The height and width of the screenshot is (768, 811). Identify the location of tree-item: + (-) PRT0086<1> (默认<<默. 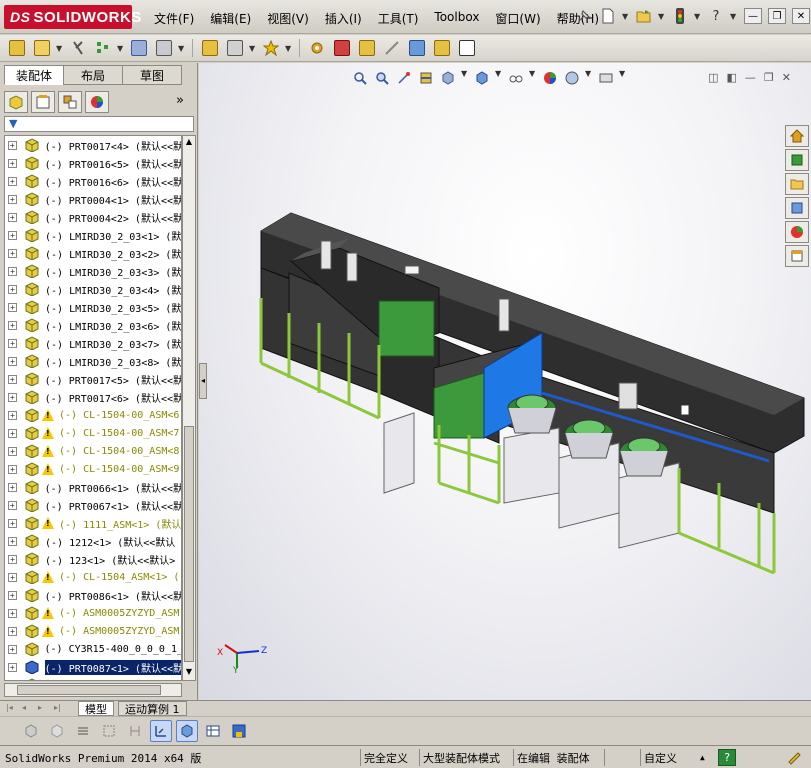
(93, 595).